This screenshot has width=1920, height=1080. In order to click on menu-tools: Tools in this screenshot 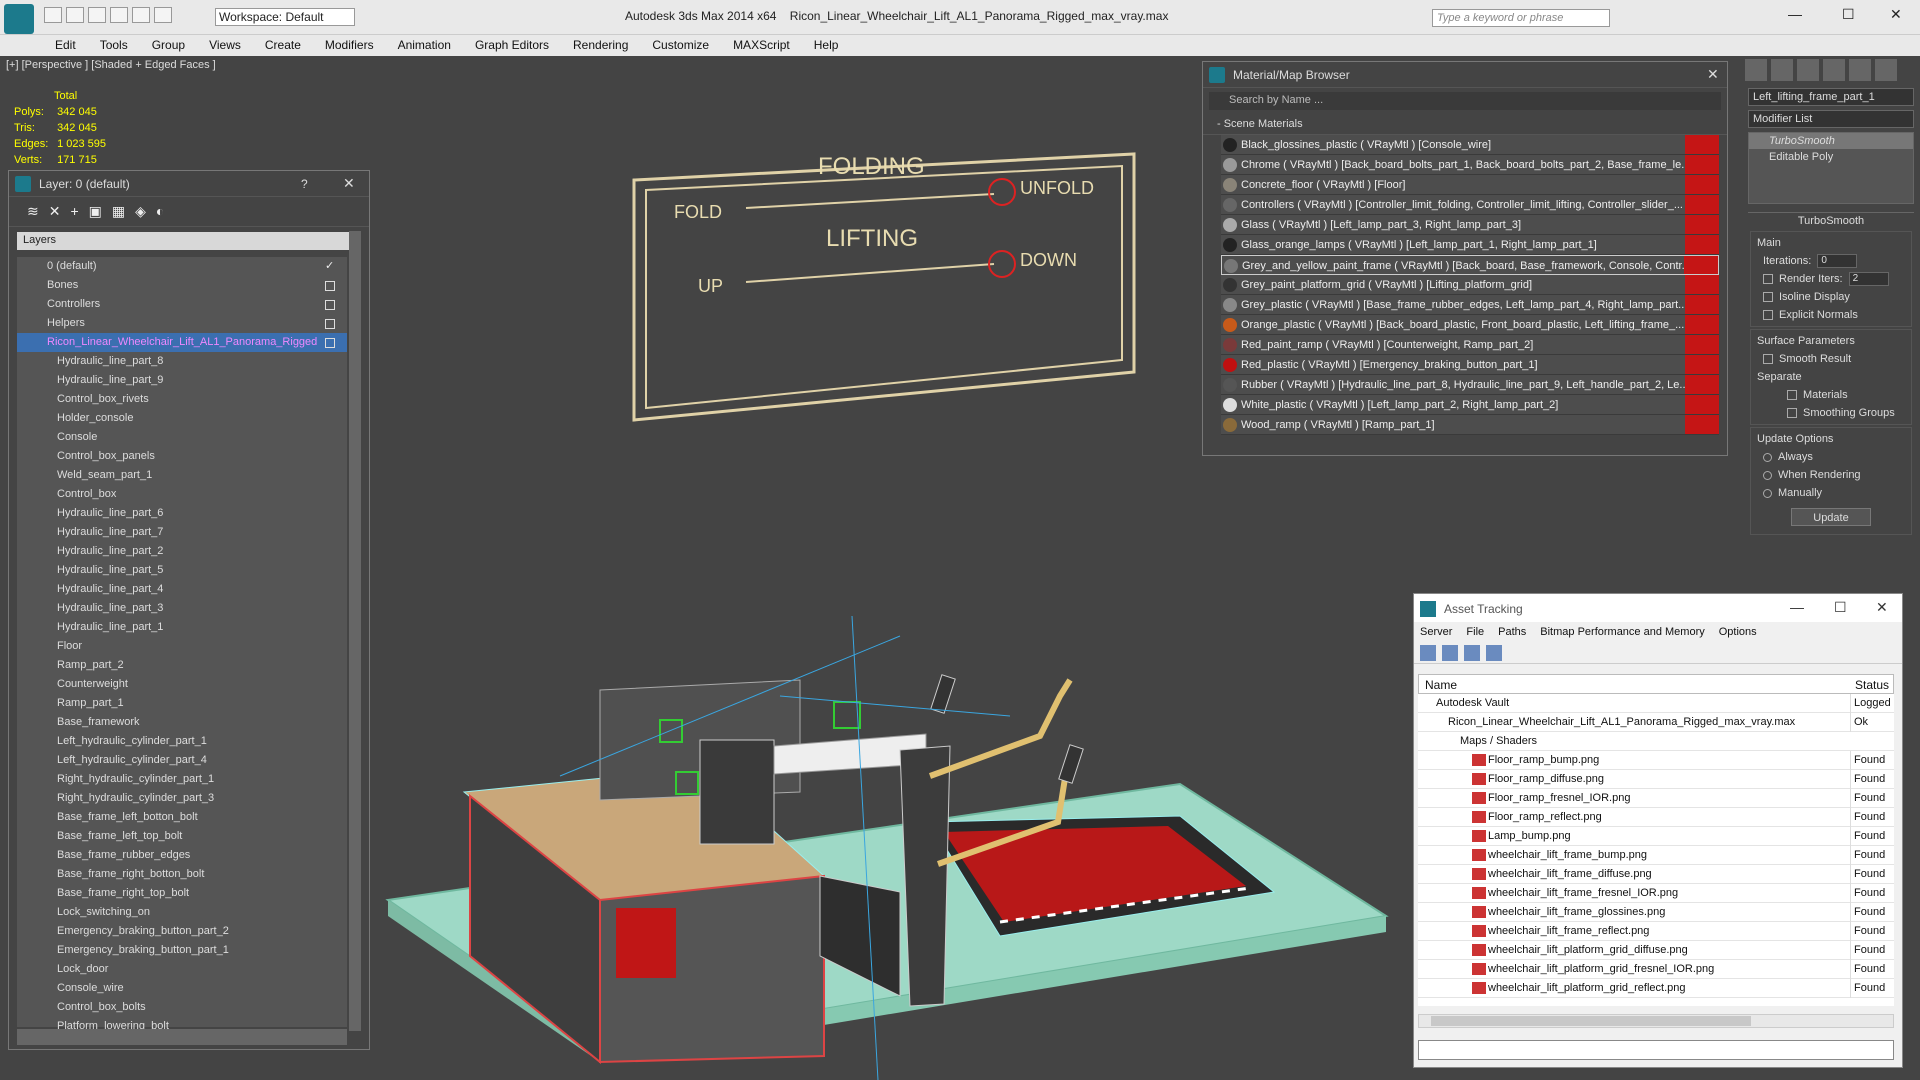, I will do `click(114, 45)`.